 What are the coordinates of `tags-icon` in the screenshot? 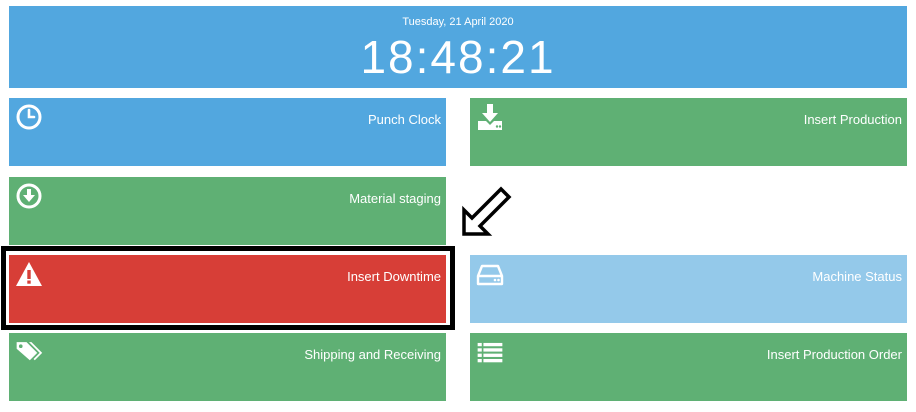 It's located at (29, 351).